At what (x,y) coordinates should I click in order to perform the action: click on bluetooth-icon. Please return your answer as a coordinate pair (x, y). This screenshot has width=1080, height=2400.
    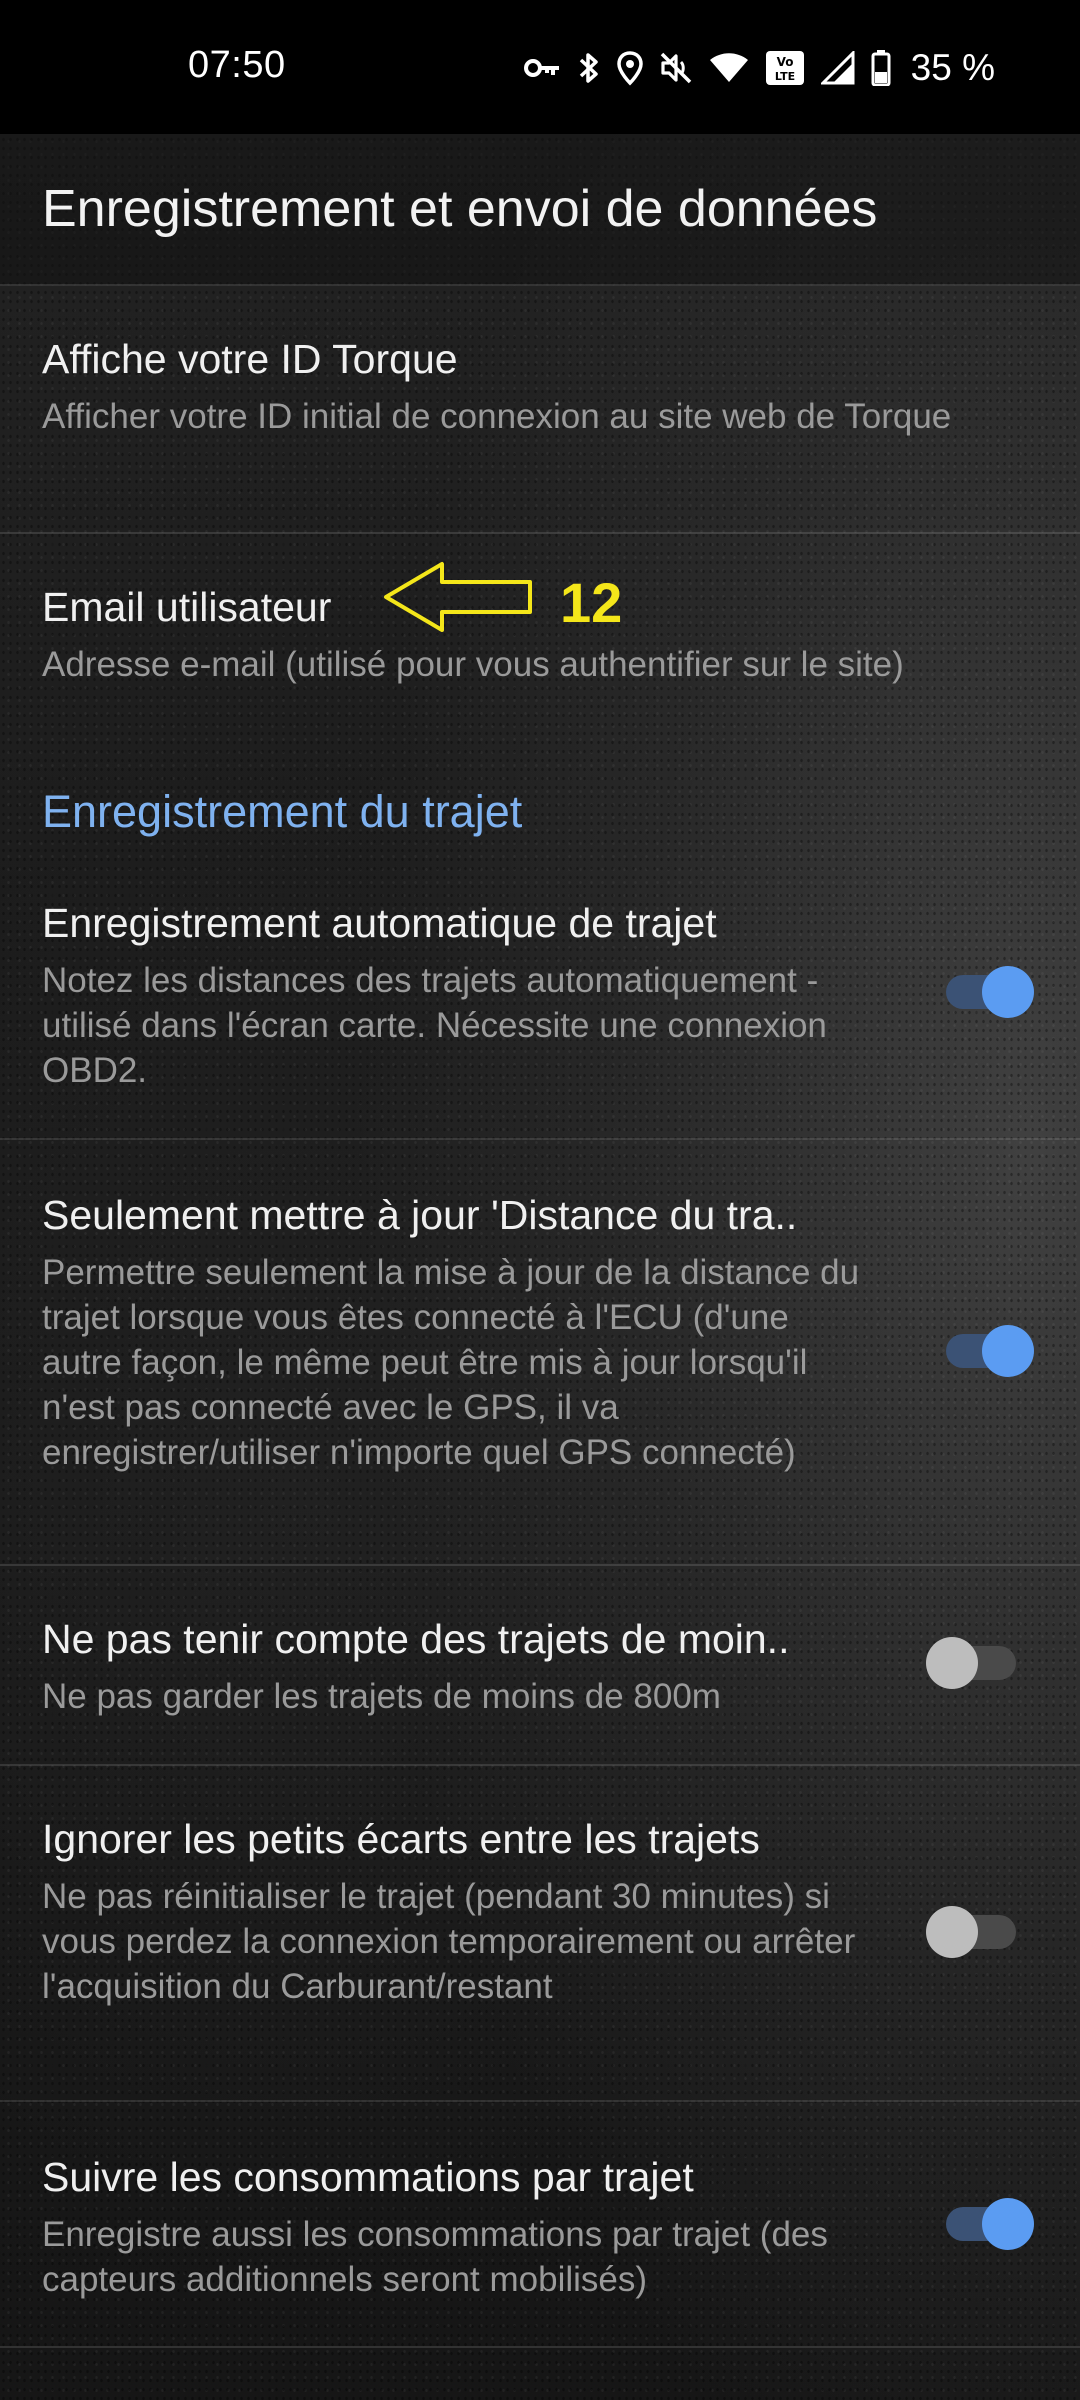
    Looking at the image, I should click on (589, 68).